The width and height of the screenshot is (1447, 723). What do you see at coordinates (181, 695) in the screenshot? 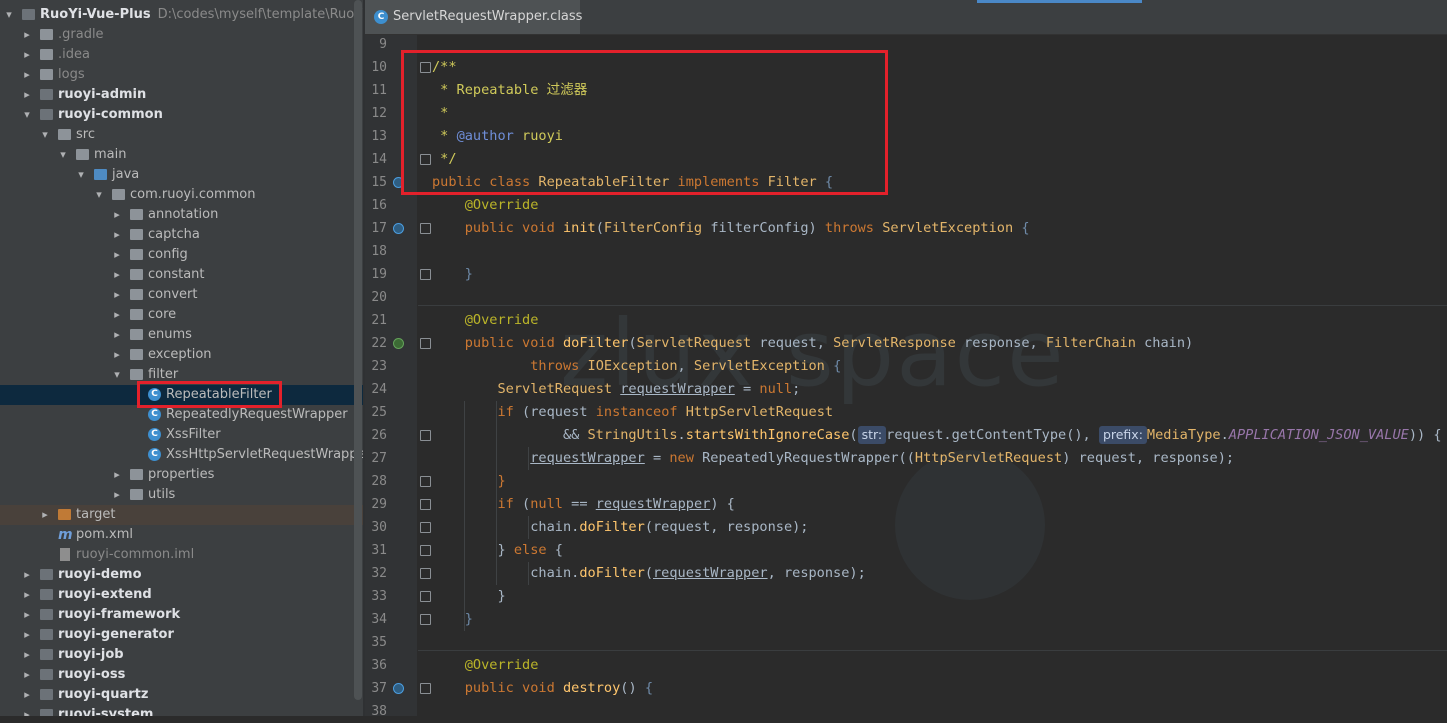
I see `tree-item-ruoyi-quartz: ▸ ruoyi-quartz` at bounding box center [181, 695].